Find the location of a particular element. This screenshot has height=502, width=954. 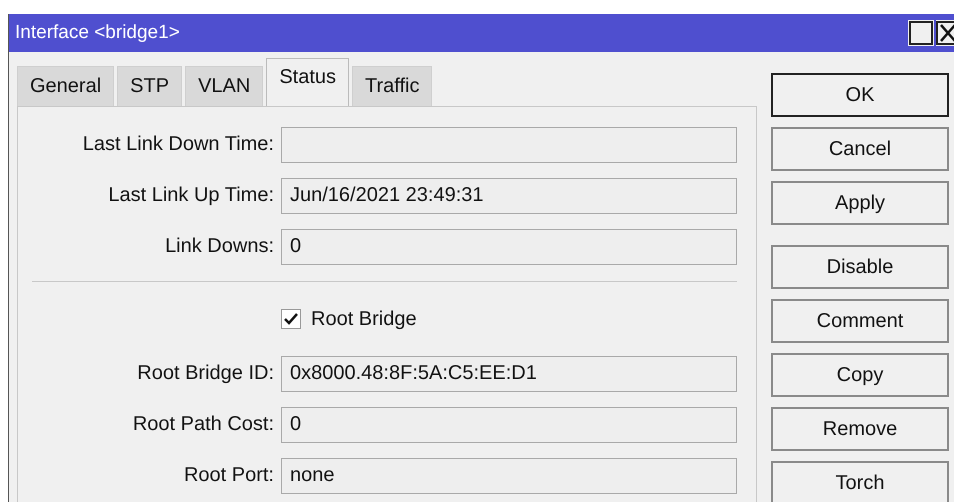

close-icon is located at coordinates (945, 33).